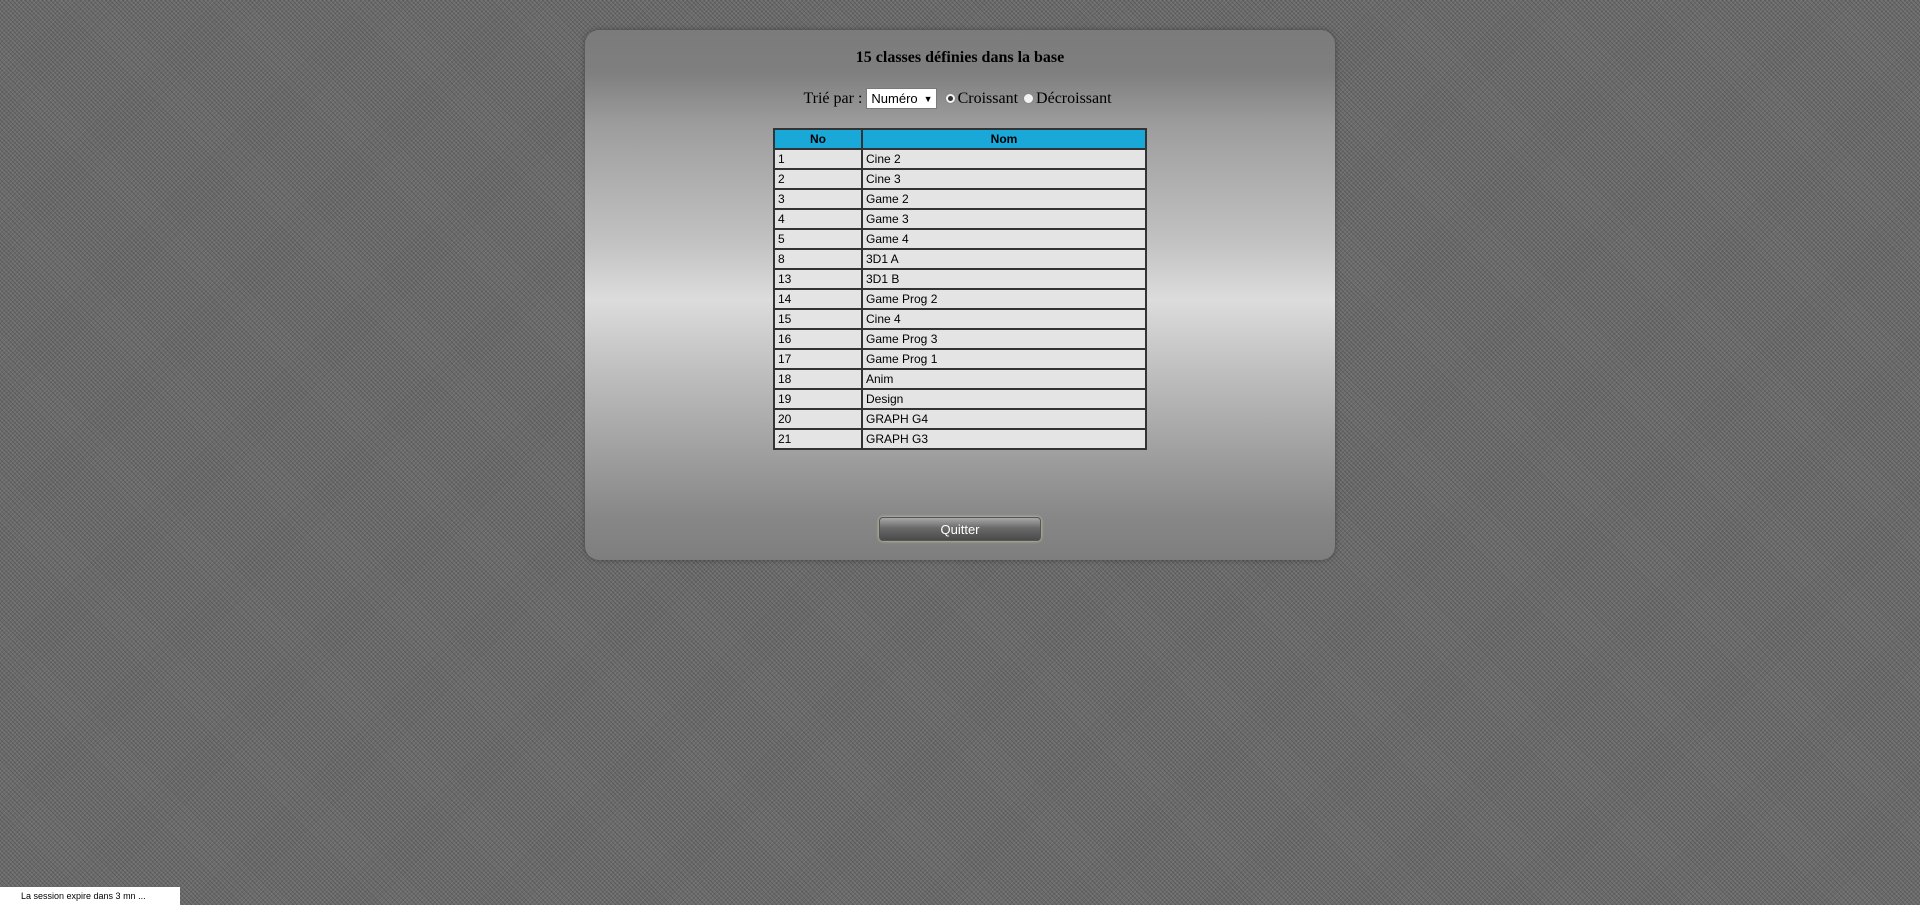  I want to click on cell-nom: Cine 2, so click(1004, 159).